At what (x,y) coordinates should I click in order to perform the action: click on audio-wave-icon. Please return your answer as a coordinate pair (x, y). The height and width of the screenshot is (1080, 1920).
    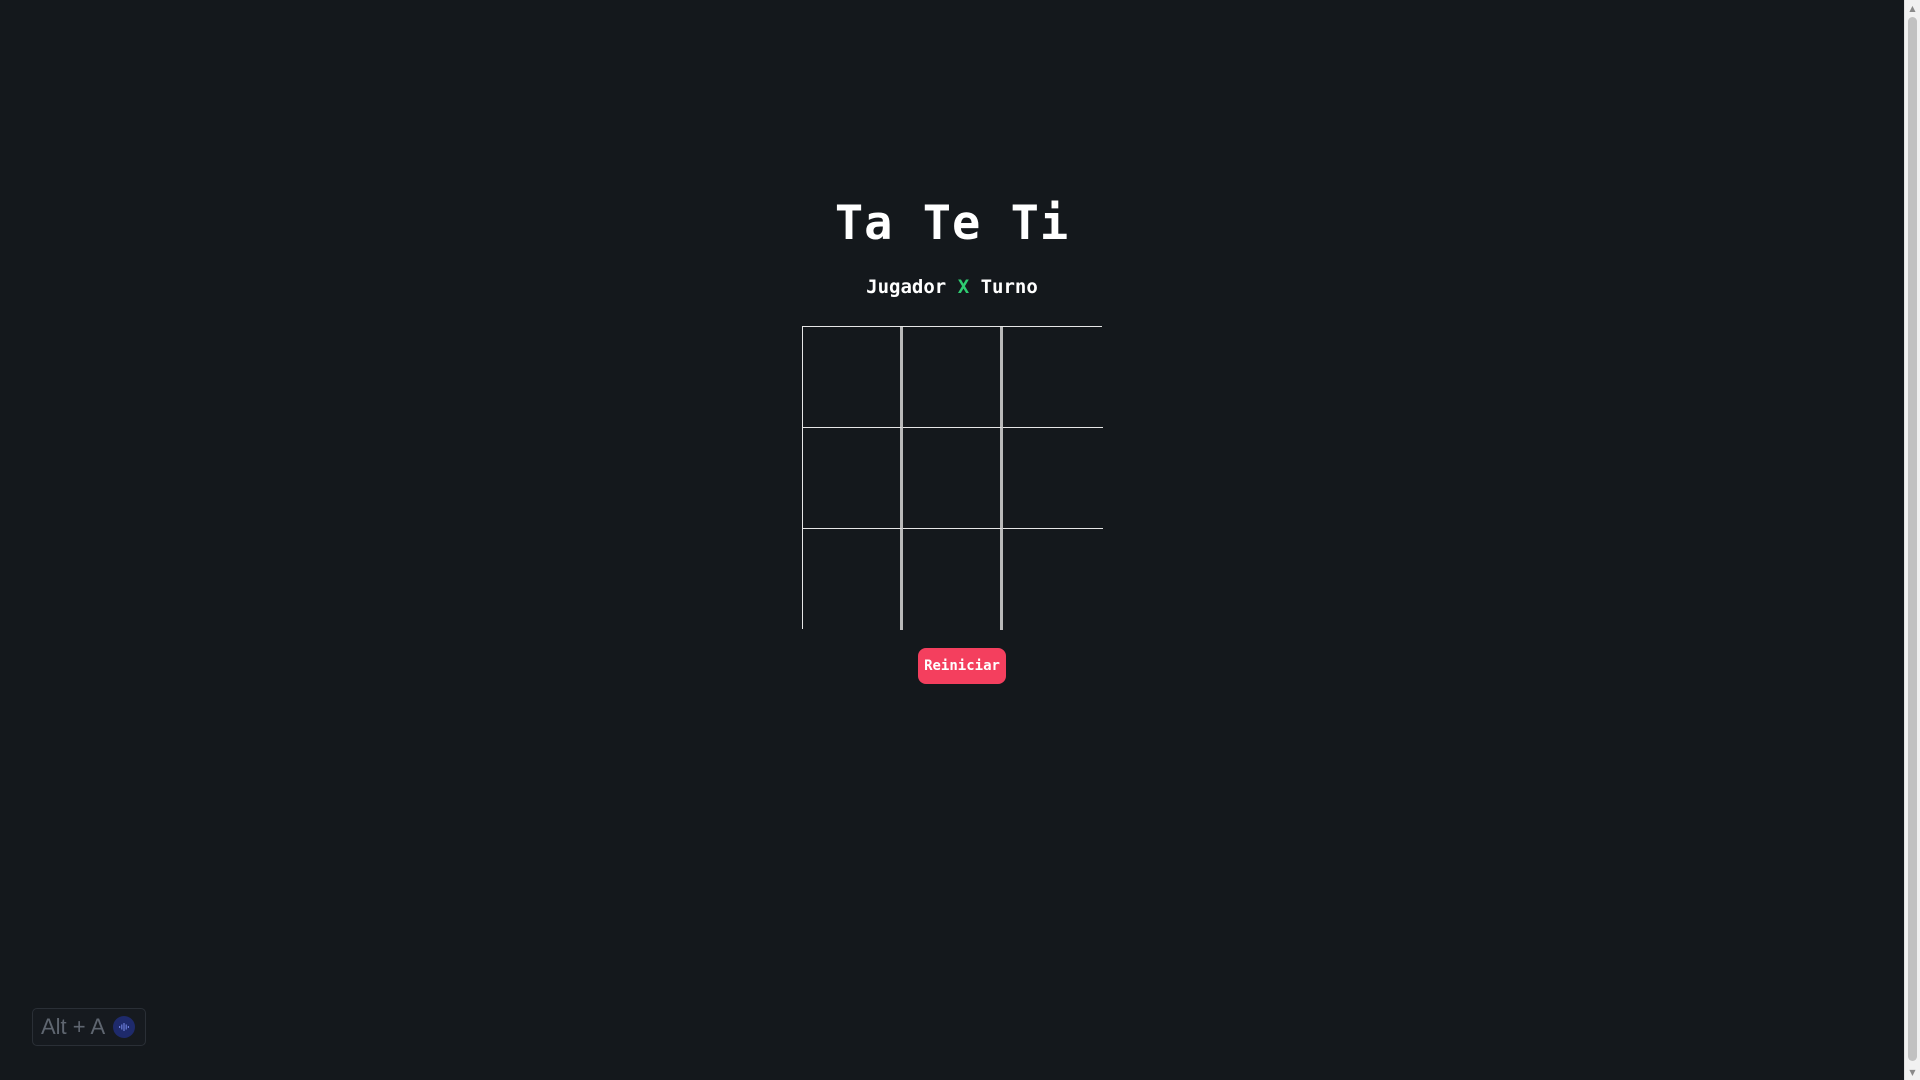
    Looking at the image, I should click on (124, 1027).